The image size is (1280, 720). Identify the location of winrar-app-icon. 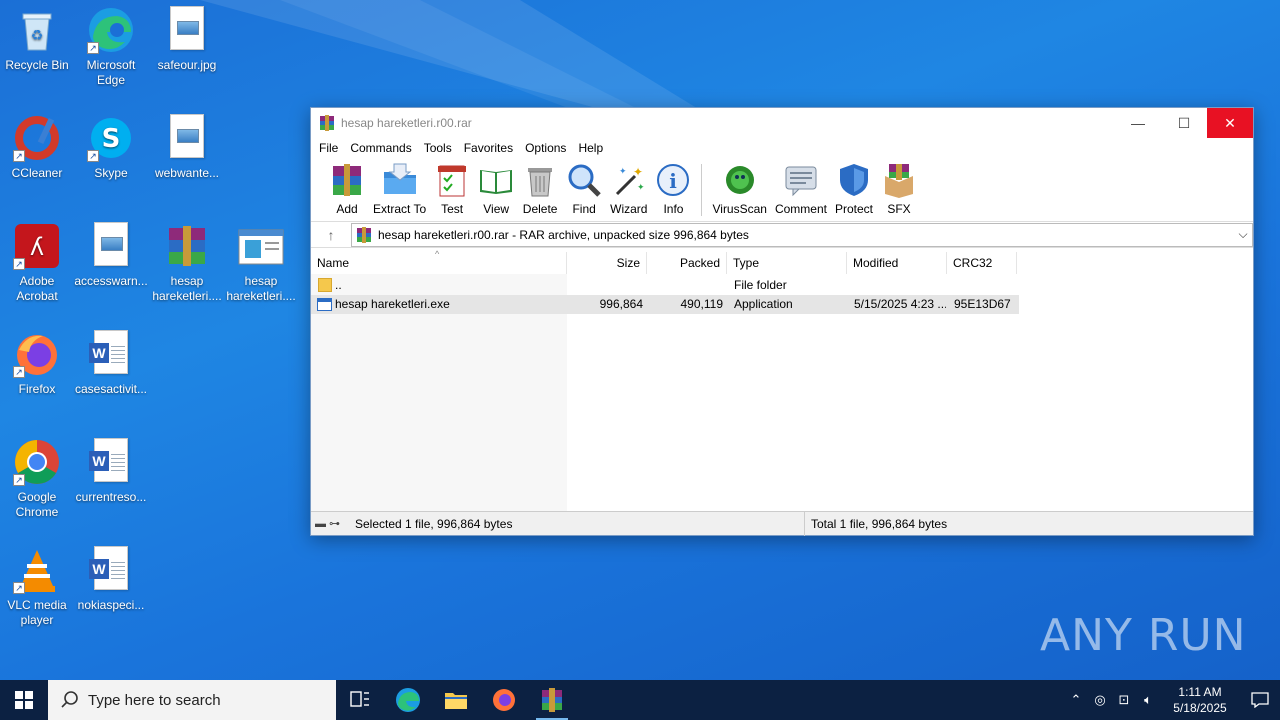
(552, 700).